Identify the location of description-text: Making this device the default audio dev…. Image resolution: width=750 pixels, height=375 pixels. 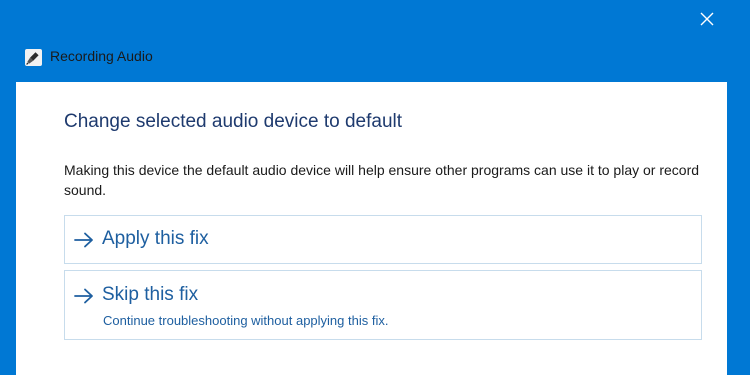
(382, 180).